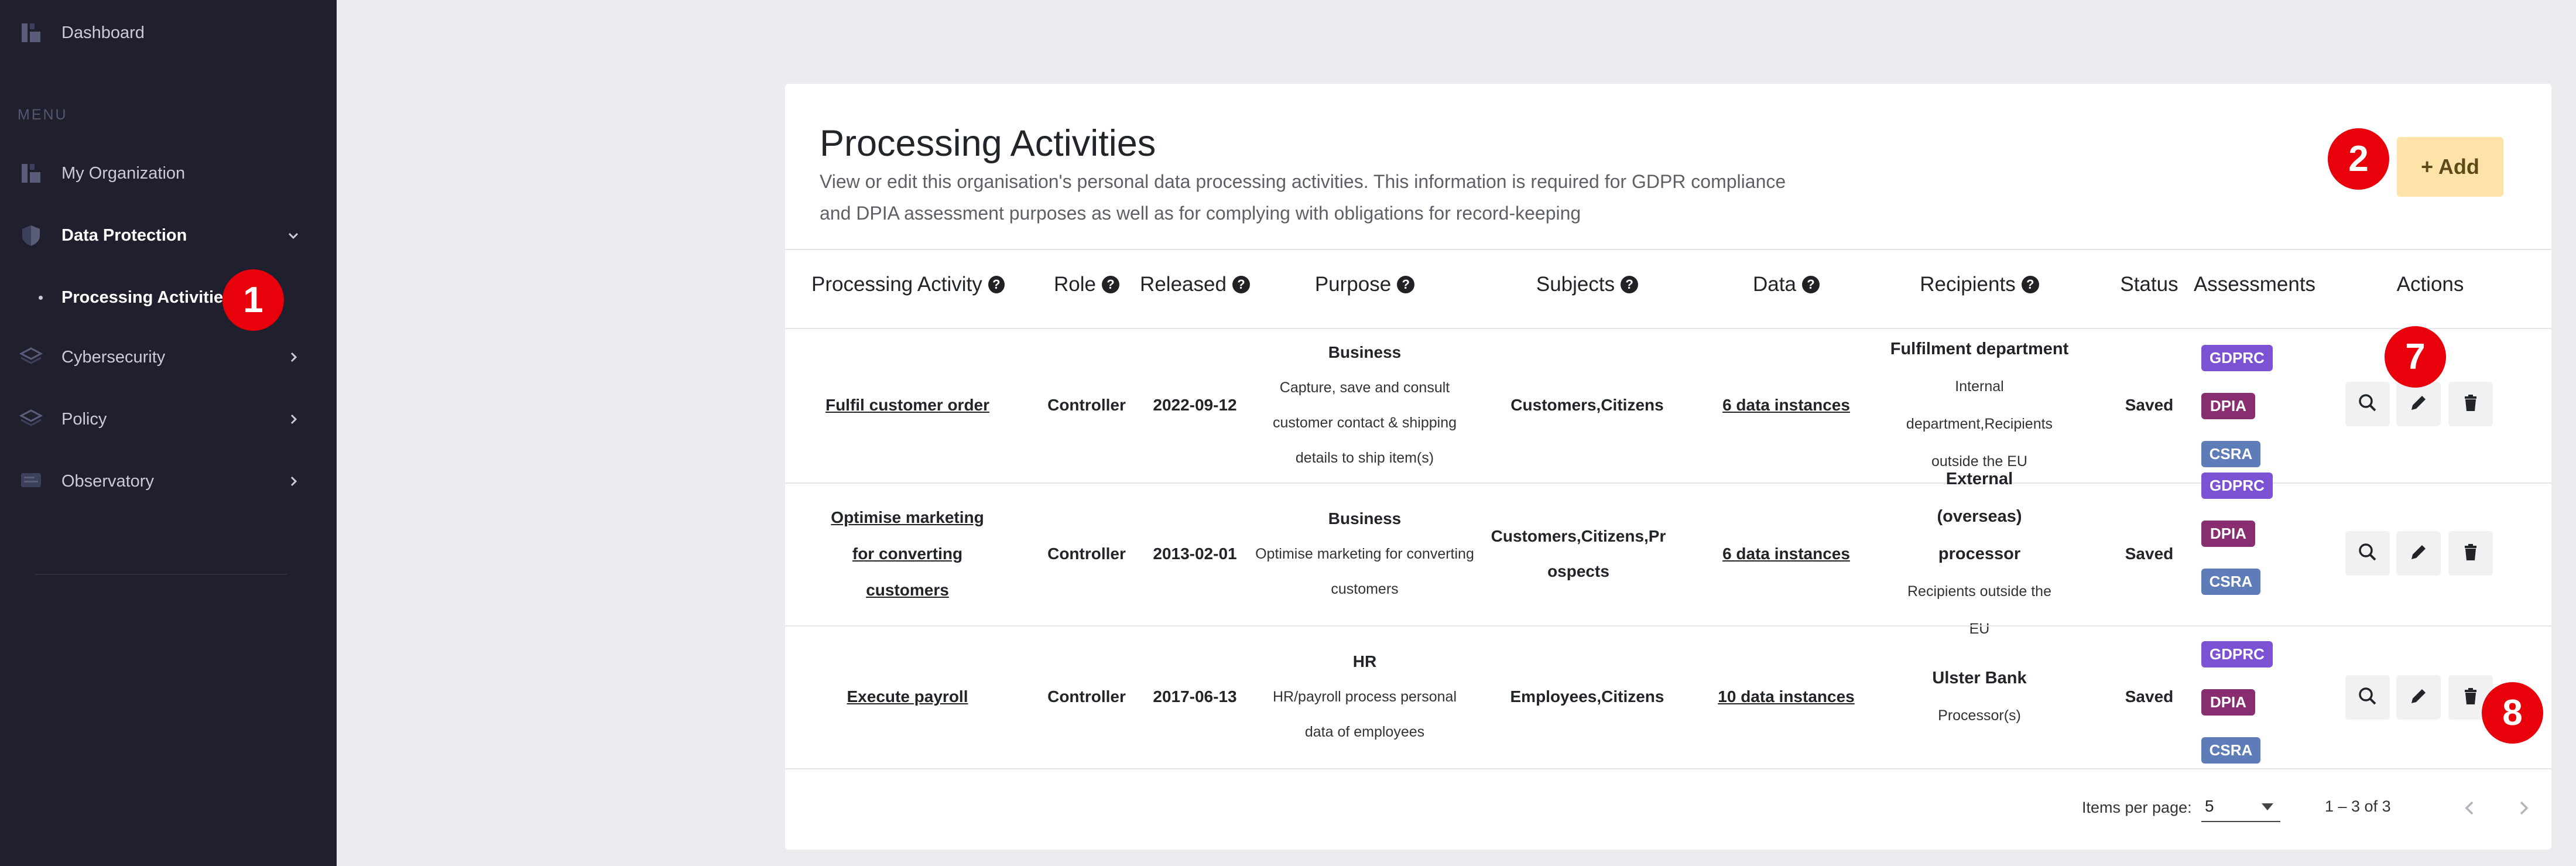  What do you see at coordinates (2240, 807) in the screenshot?
I see `items-per-page-select: 5` at bounding box center [2240, 807].